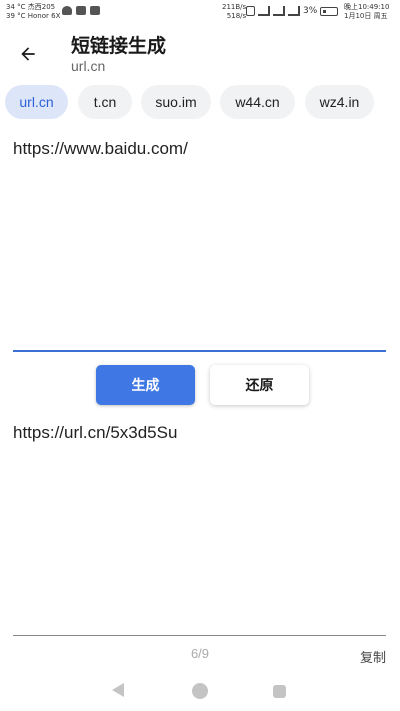 The image size is (400, 711). Describe the element at coordinates (95, 10) in the screenshot. I see `qq-icon` at that location.